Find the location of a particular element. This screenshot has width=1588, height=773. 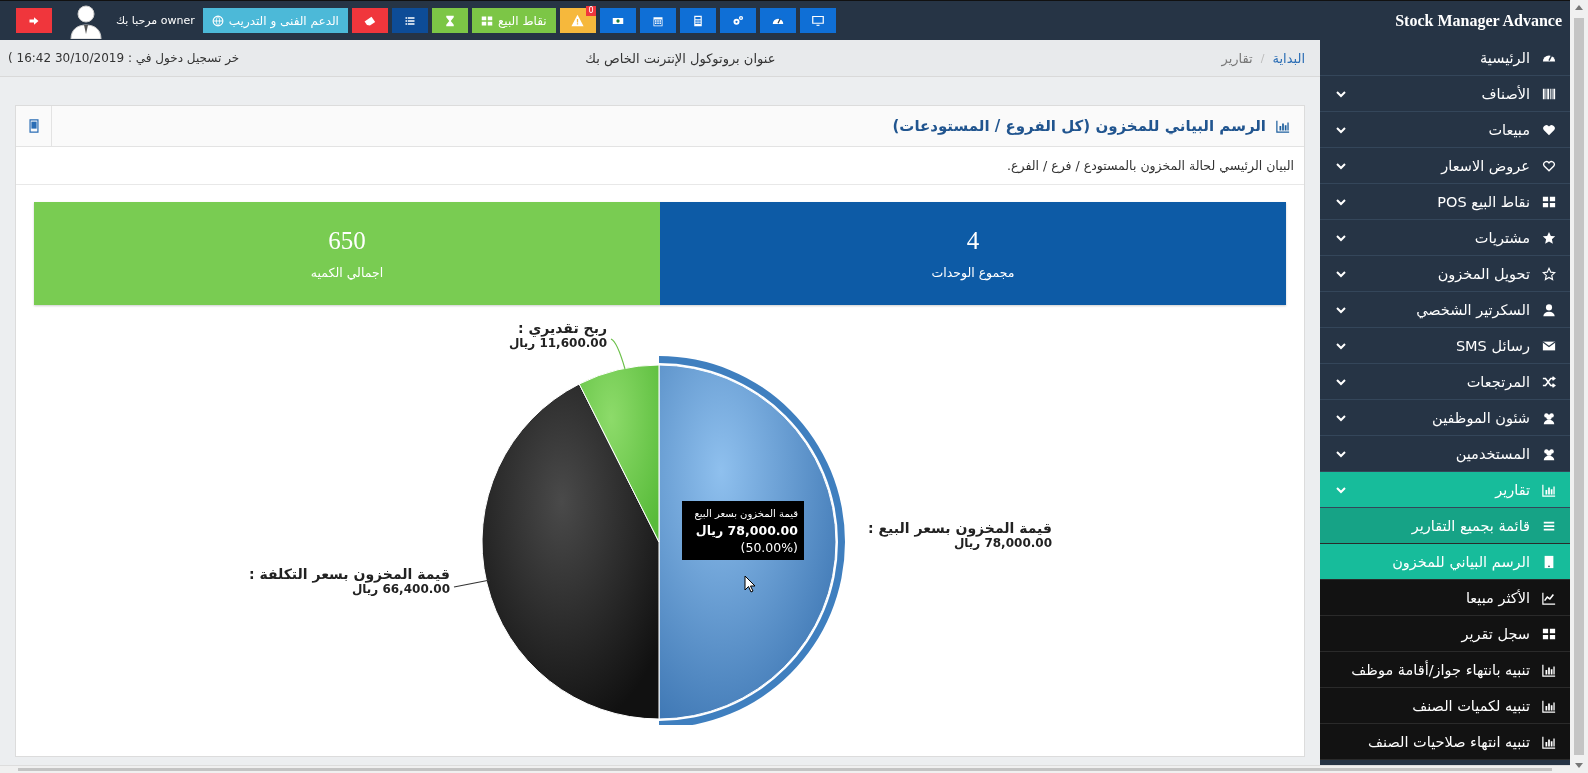

greeting-text: مرحبا بك owner is located at coordinates (155, 20).